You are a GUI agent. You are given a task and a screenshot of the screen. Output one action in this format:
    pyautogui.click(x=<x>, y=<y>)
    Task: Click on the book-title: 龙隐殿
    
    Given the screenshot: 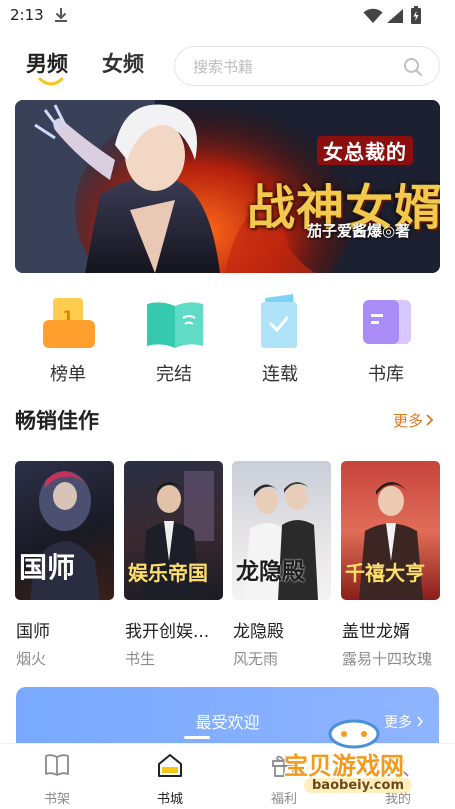 What is the action you would take?
    pyautogui.click(x=283, y=629)
    